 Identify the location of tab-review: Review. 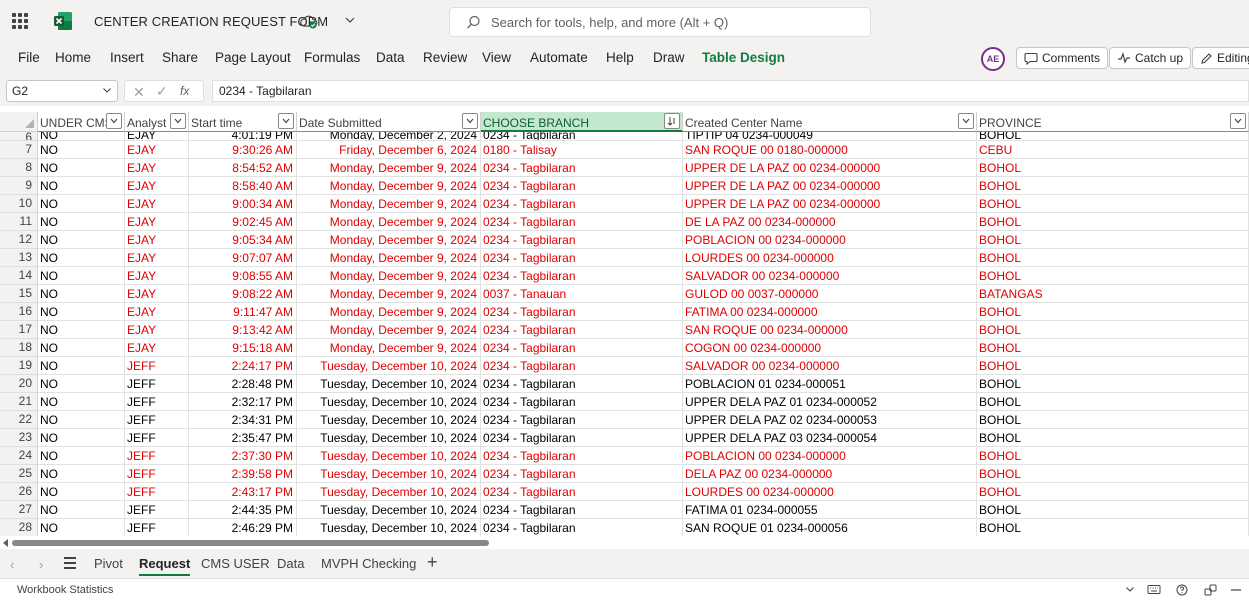
(445, 57).